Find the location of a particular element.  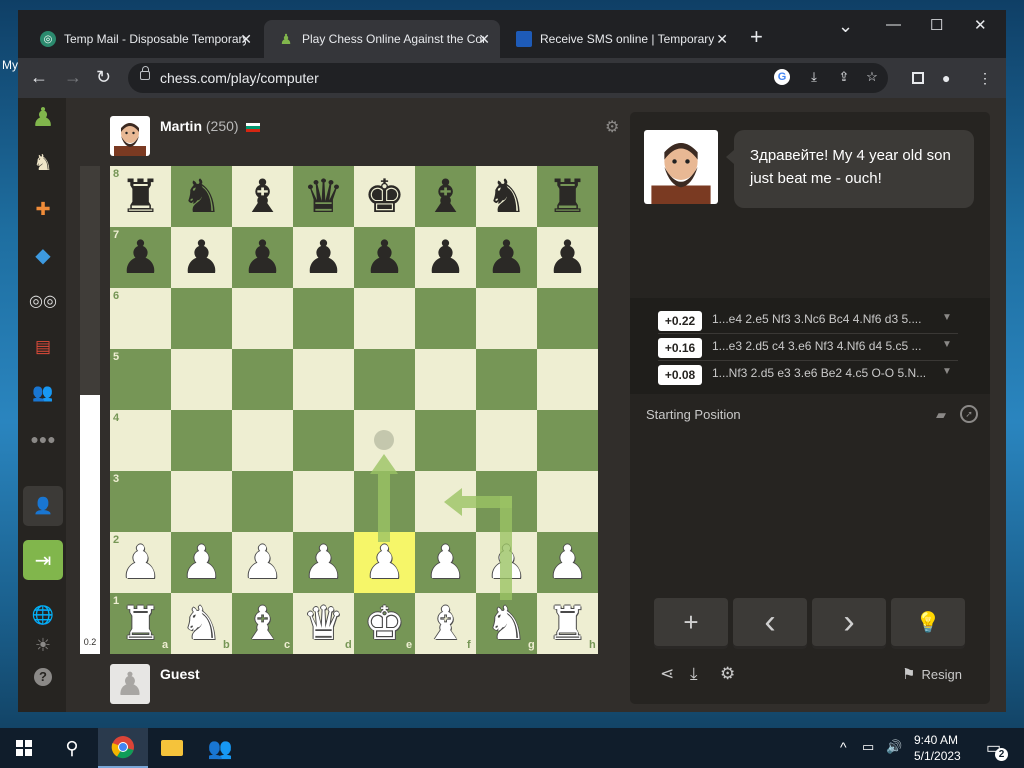

clock-time: 9:40 AM is located at coordinates (936, 740).